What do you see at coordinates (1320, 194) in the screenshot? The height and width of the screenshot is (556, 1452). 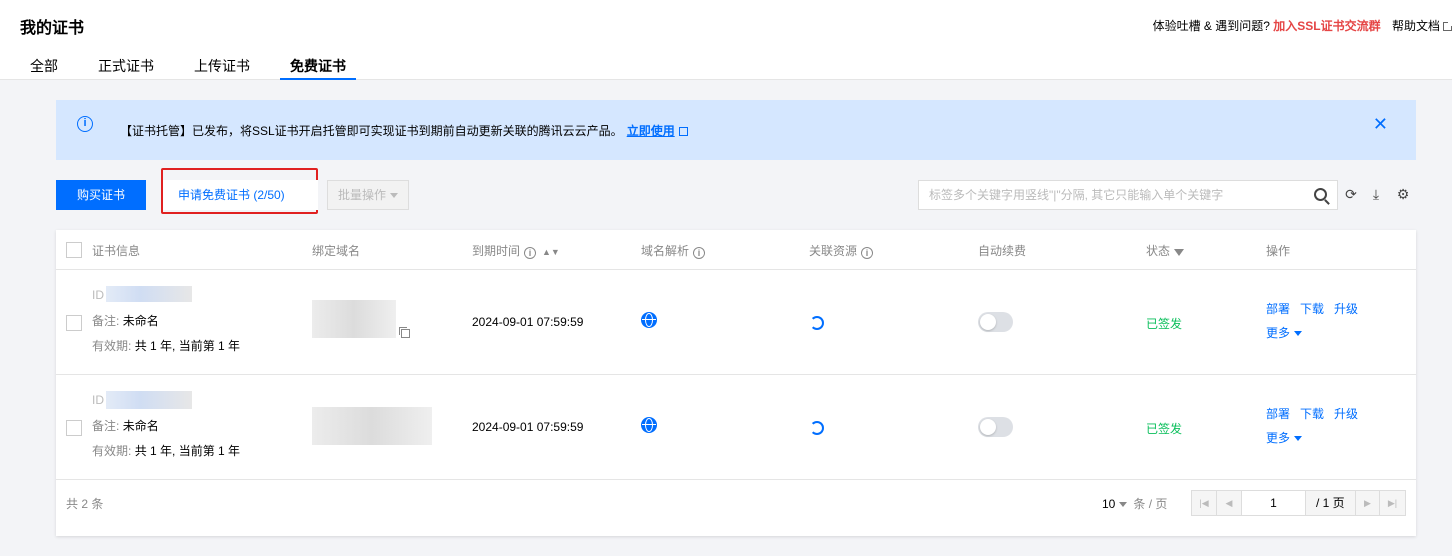 I see `search-icon` at bounding box center [1320, 194].